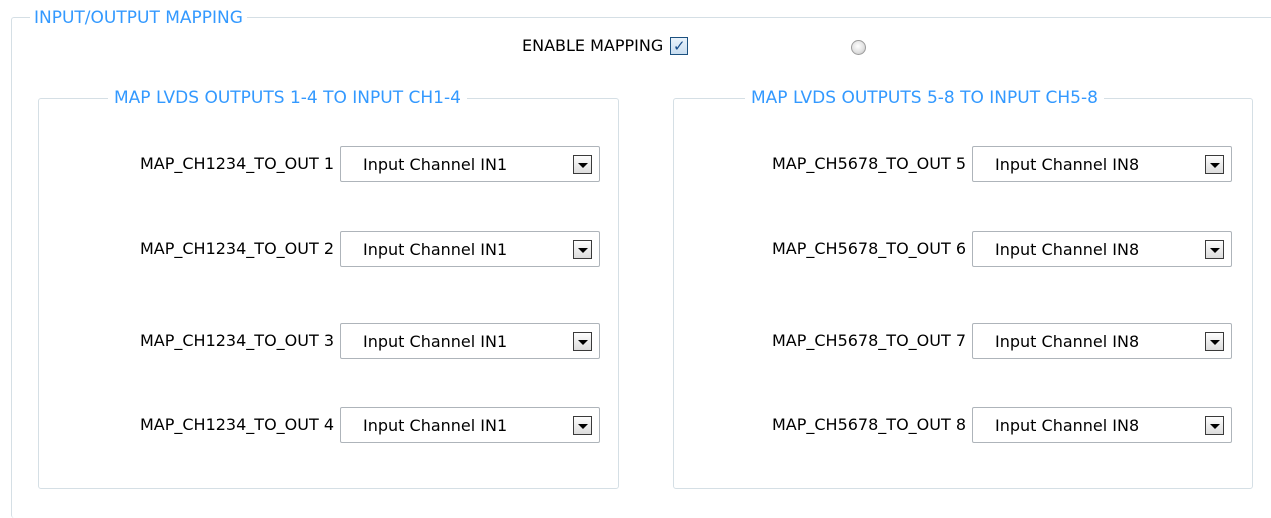 The height and width of the screenshot is (518, 1271). Describe the element at coordinates (287, 98) in the screenshot. I see `left-mapping-title: MAP LVDS OUTPUTS 1-4 TO INPUT CH1-4` at that location.